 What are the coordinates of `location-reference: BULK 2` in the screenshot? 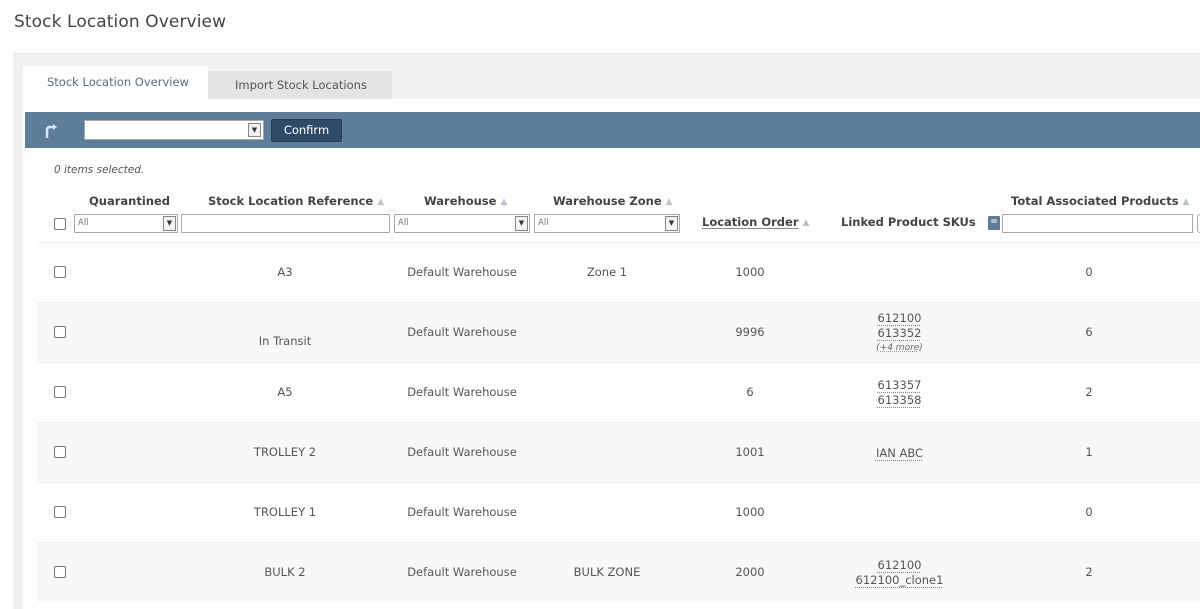 It's located at (285, 572).